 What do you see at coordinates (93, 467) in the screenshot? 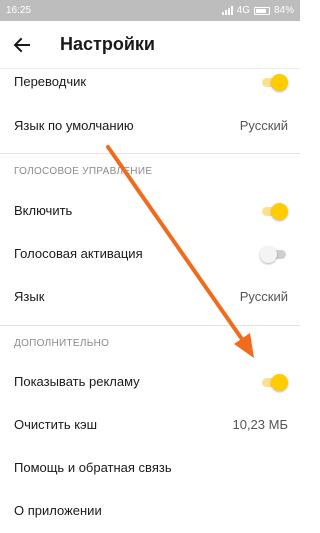
I see `setting-label: Помощь и обратная связь` at bounding box center [93, 467].